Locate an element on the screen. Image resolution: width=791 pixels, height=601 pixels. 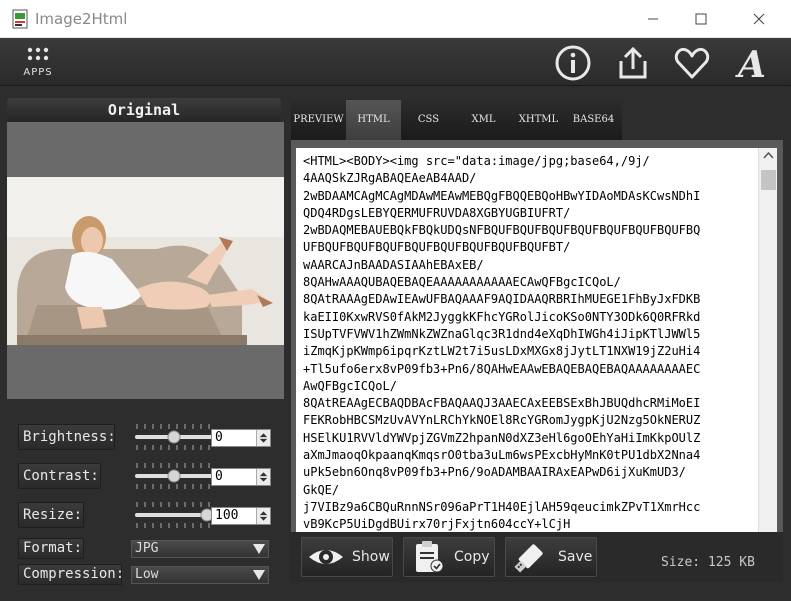
brightness-slider is located at coordinates (174, 437).